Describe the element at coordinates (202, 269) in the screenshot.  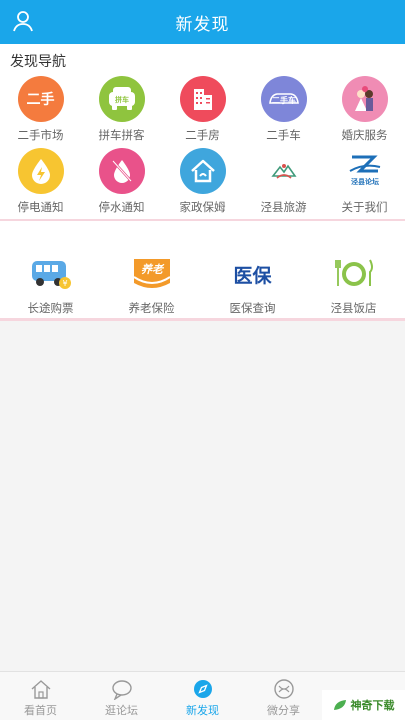
I see `services-section: ¥ 长途购票 养老 养老保险 医保 医保查询 泾县饭店` at that location.